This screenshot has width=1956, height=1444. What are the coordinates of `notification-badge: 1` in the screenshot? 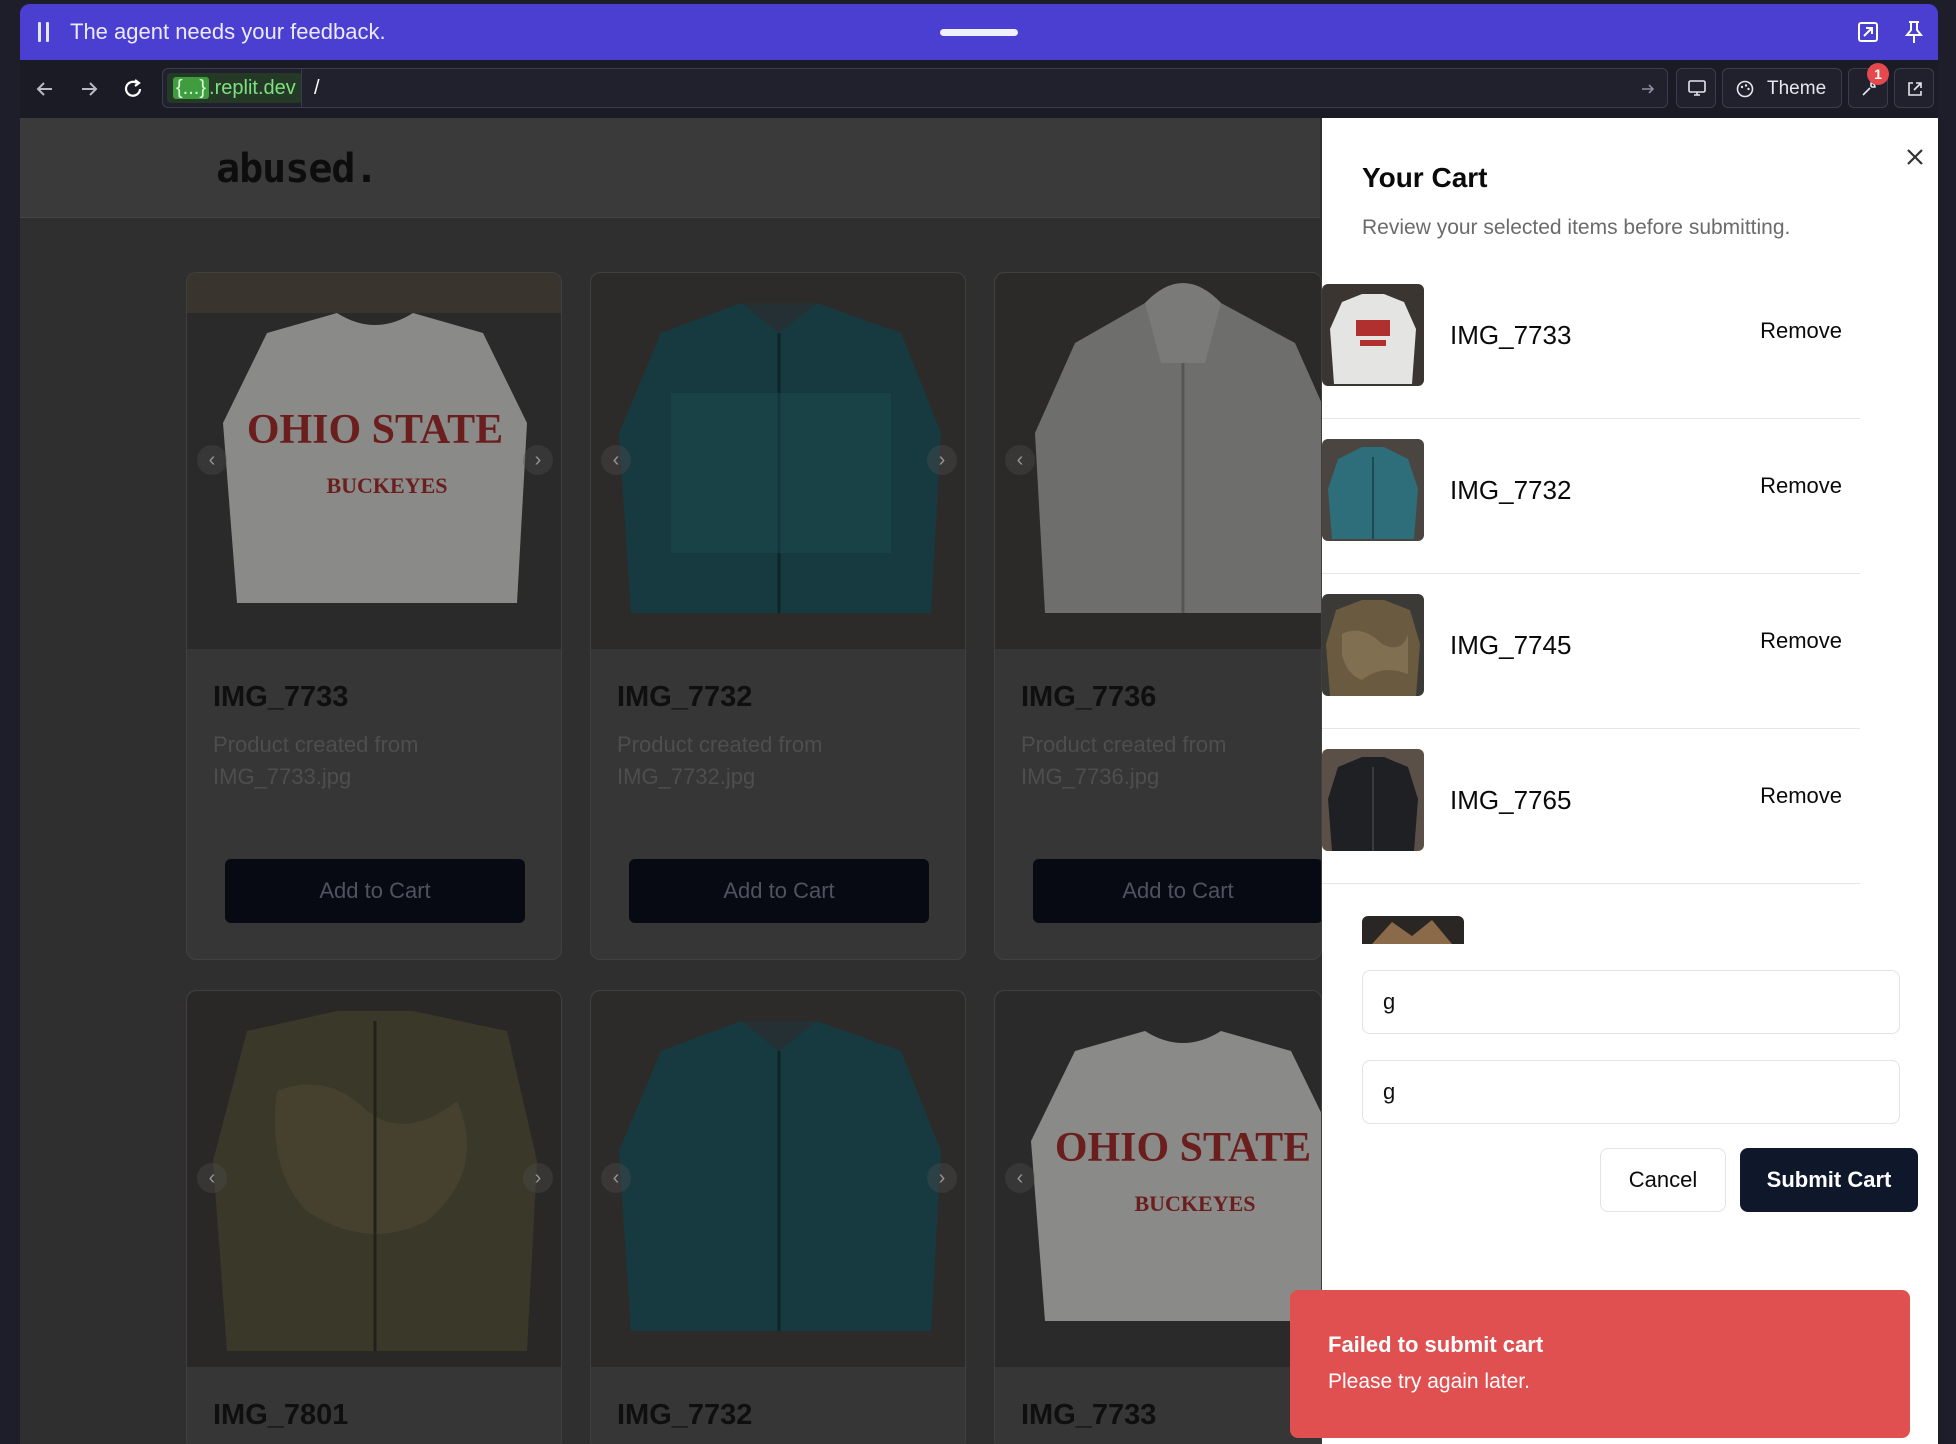 It's located at (1878, 74).